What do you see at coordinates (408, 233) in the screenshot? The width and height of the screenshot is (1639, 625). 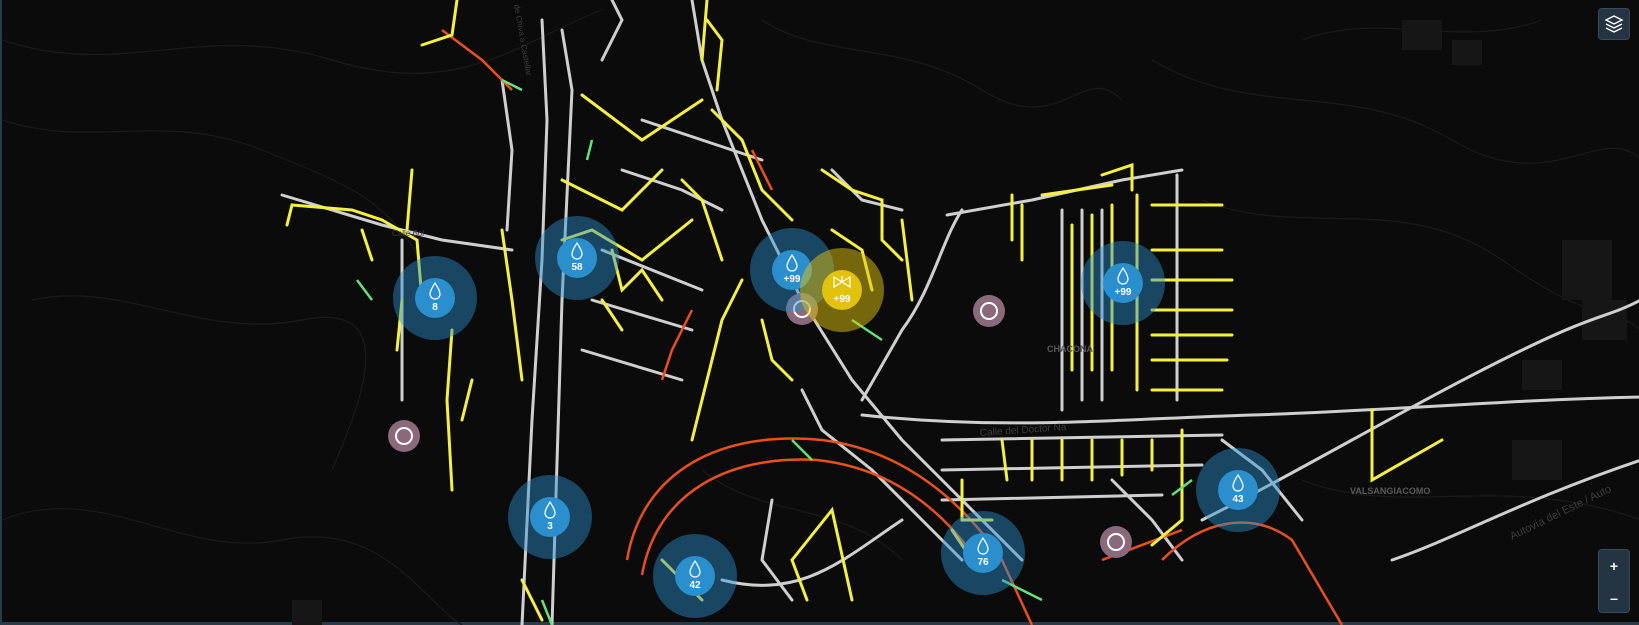 I see `street-label-bol: Calle Bol` at bounding box center [408, 233].